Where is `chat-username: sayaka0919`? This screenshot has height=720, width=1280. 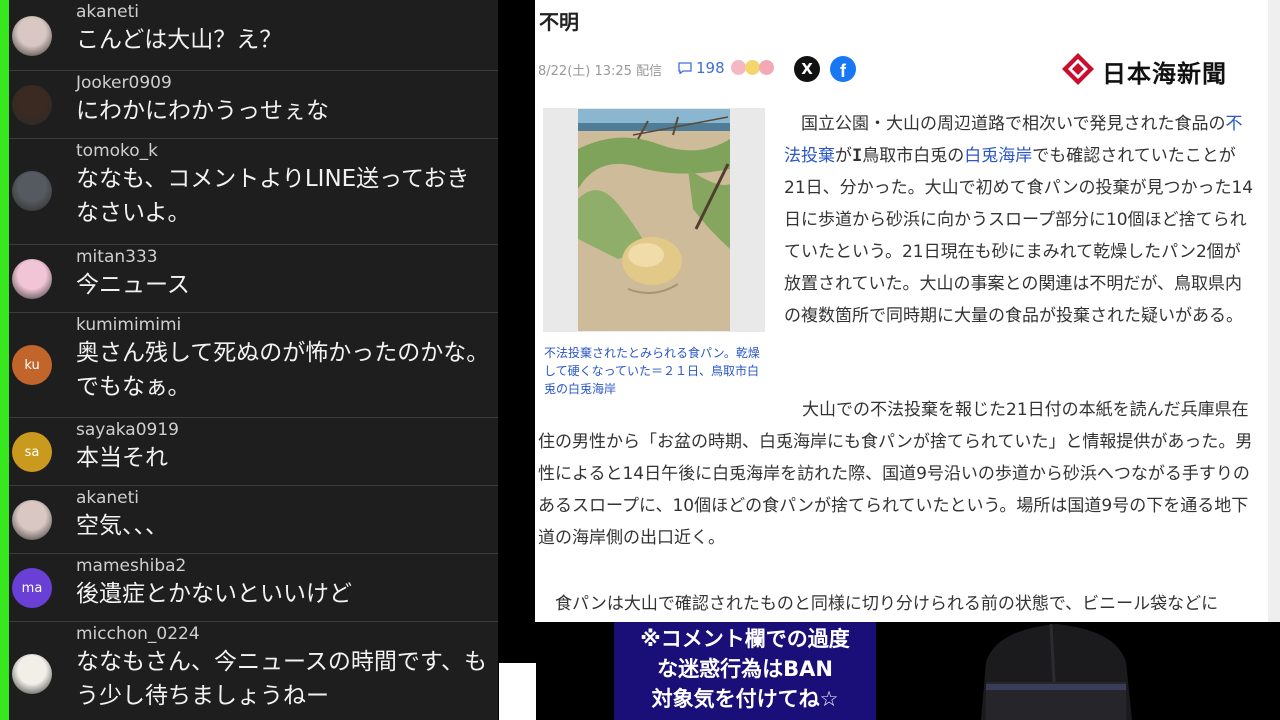 chat-username: sayaka0919 is located at coordinates (127, 430).